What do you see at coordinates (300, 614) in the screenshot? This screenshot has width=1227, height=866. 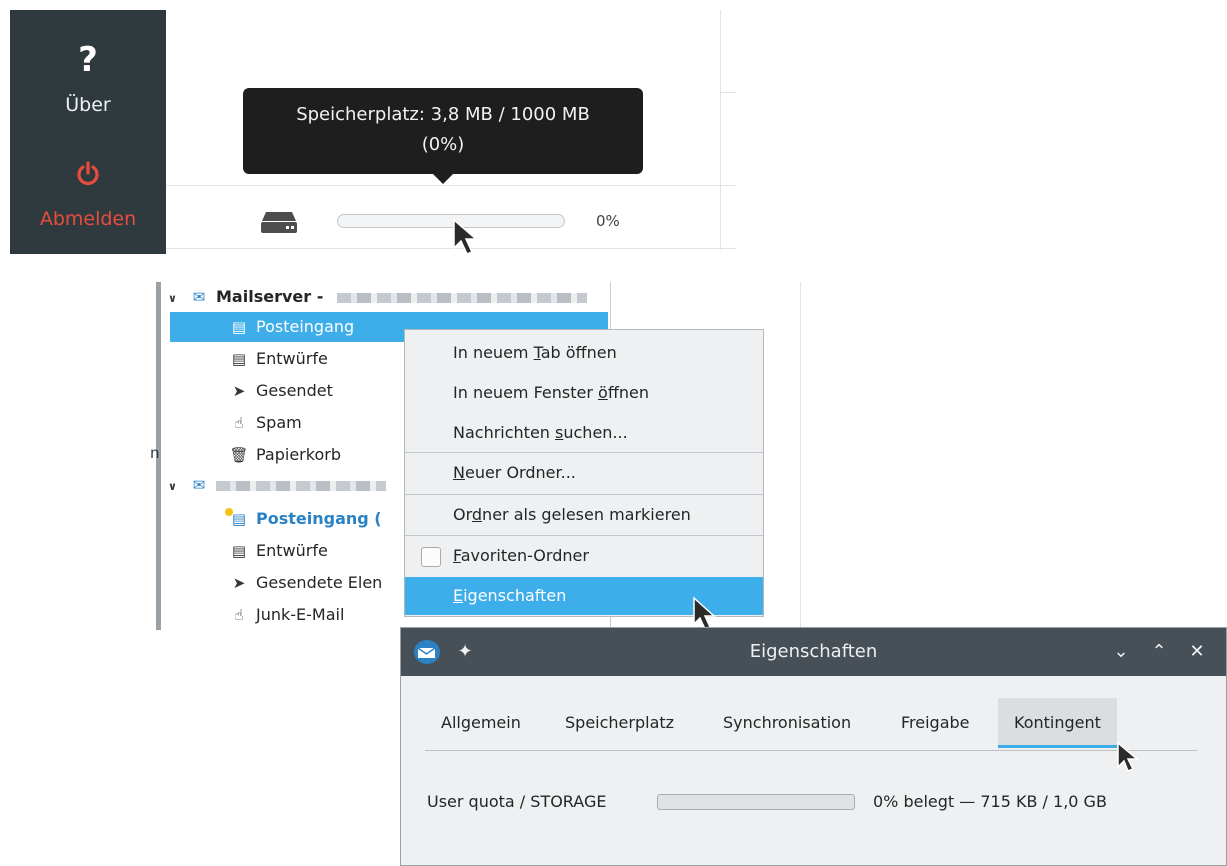 I see `folder-label: Junk-E-Mail` at bounding box center [300, 614].